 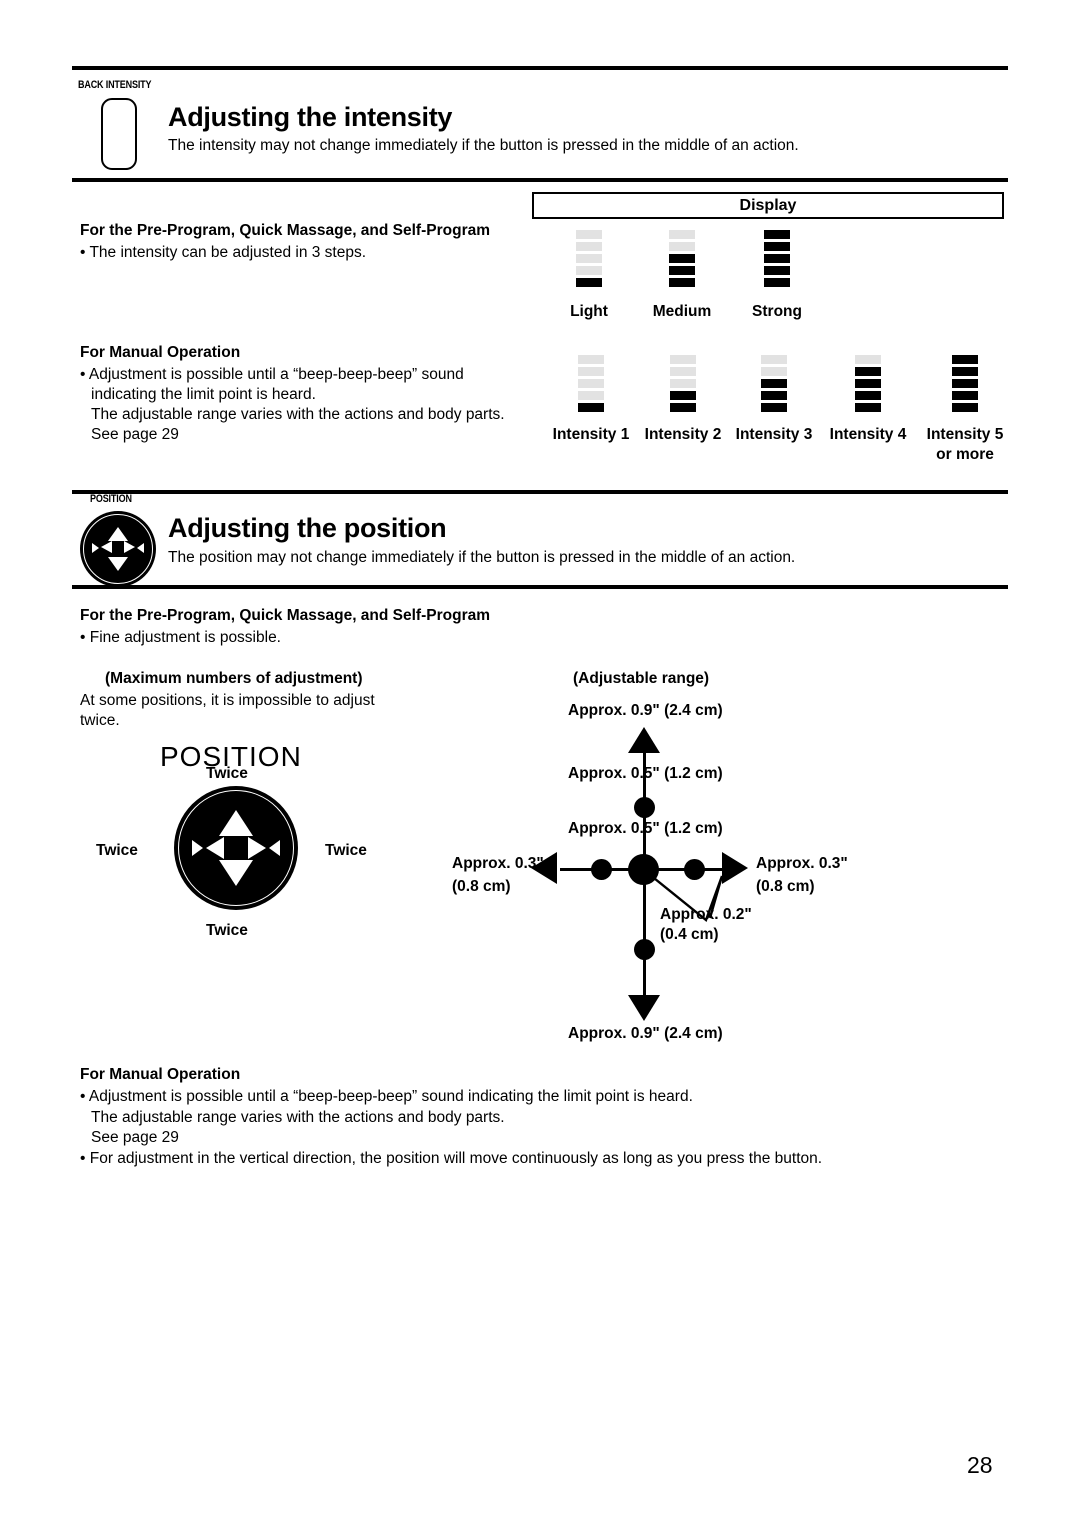 I want to click on manual-meter-label-extra: or more, so click(x=965, y=454).